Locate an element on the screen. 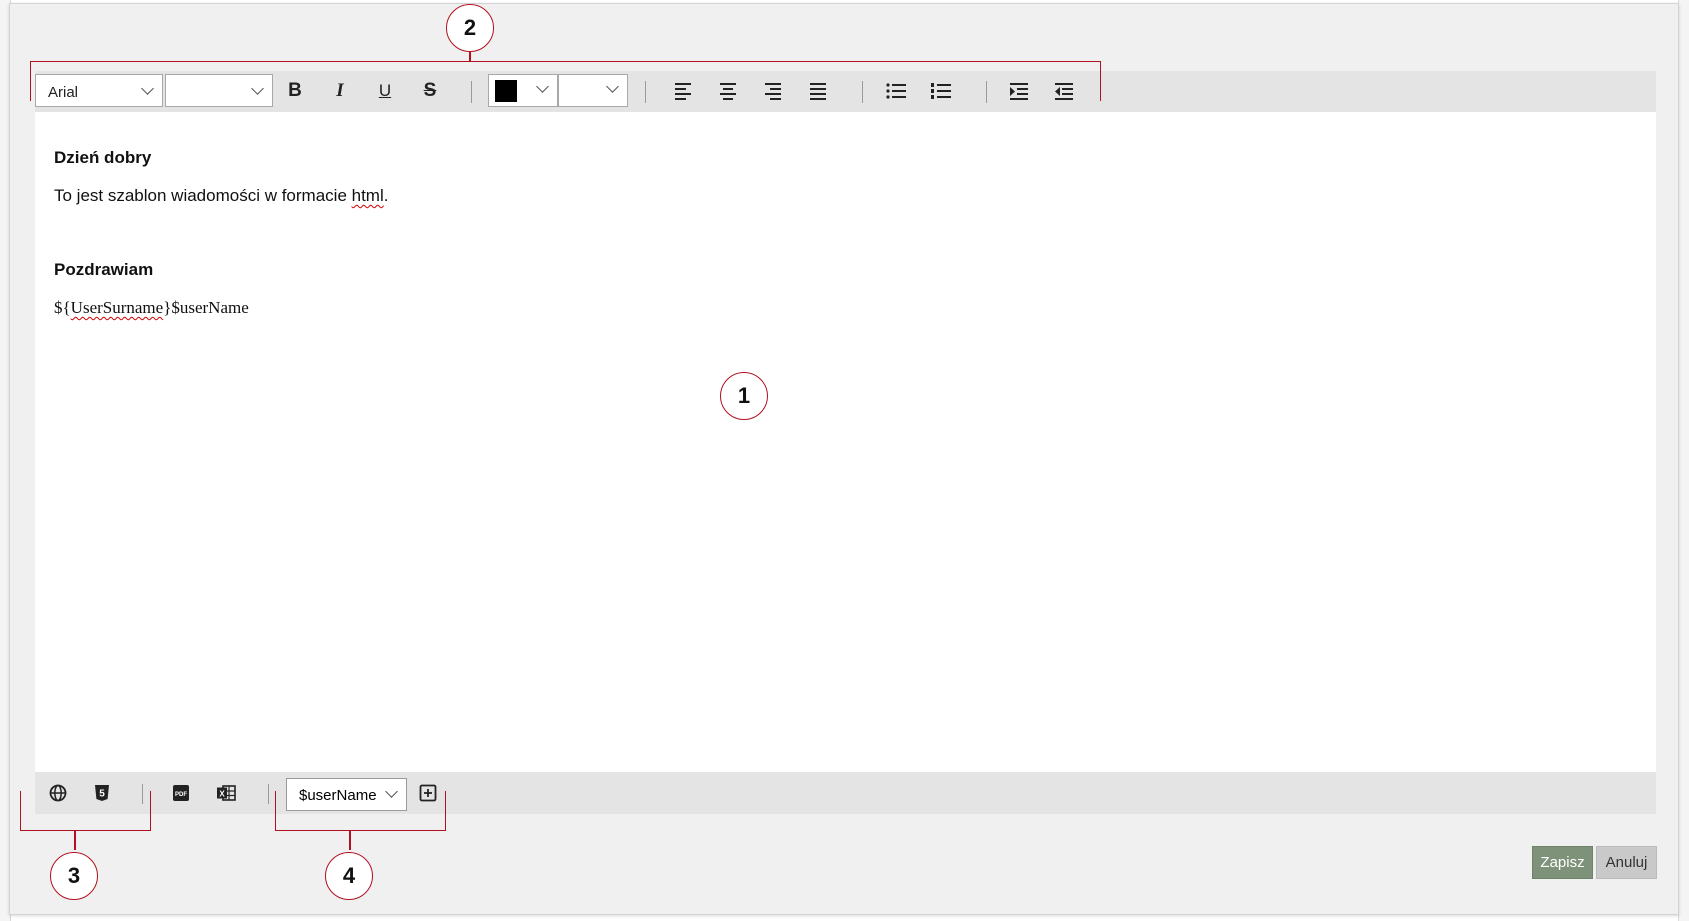 Image resolution: width=1689 pixels, height=921 pixels. signature-line: ${UserSurname}$userName is located at coordinates (151, 308).